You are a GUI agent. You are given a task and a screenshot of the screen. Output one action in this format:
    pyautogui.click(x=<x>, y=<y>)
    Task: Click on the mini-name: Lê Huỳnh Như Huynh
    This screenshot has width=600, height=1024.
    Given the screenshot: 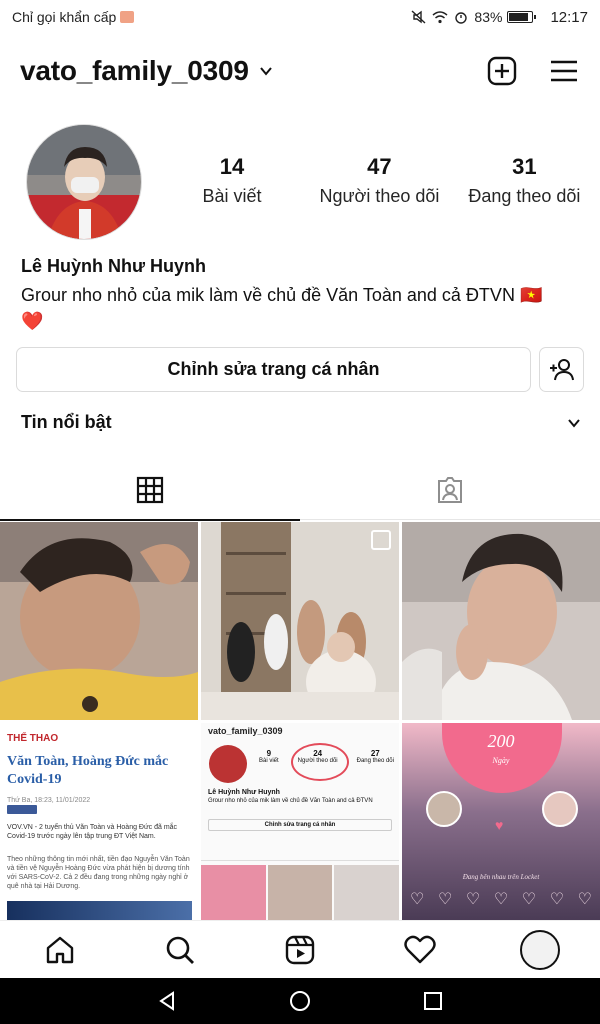 What is the action you would take?
    pyautogui.click(x=244, y=792)
    